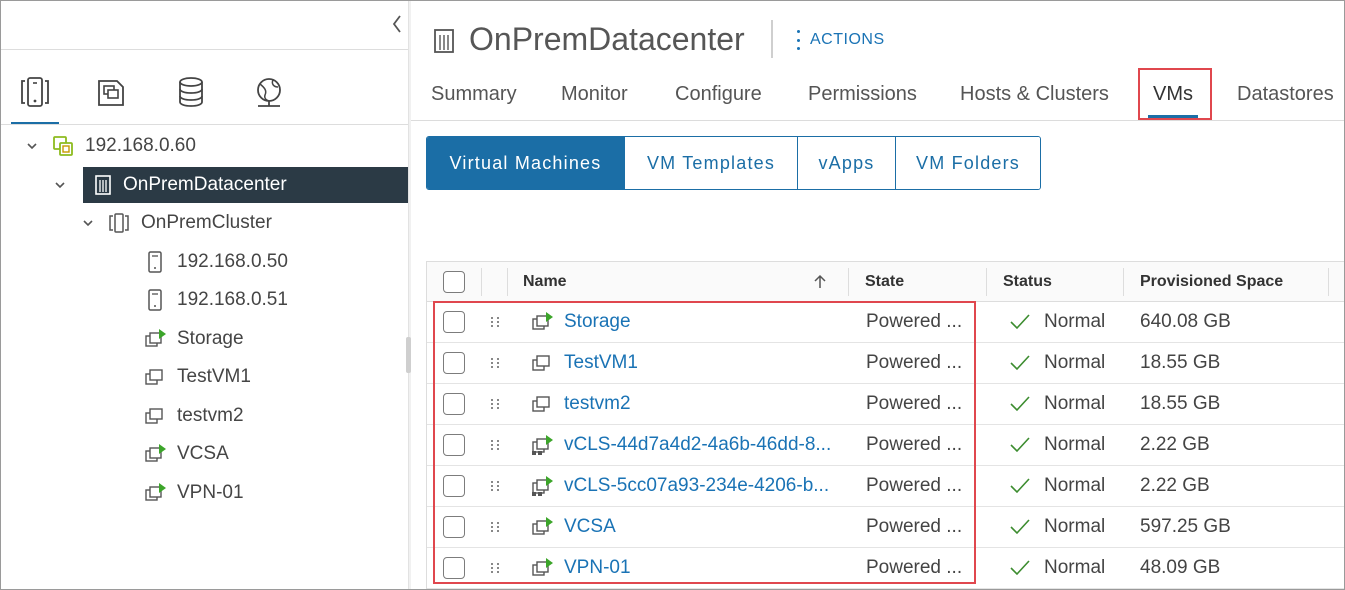 The width and height of the screenshot is (1345, 590). What do you see at coordinates (155, 300) in the screenshot?
I see `host-icon` at bounding box center [155, 300].